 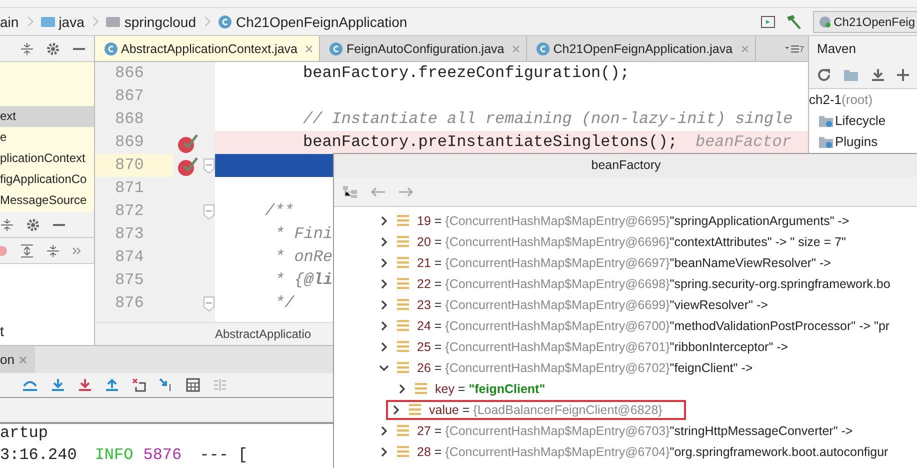 What do you see at coordinates (114, 456) in the screenshot?
I see `log-level: INFO` at bounding box center [114, 456].